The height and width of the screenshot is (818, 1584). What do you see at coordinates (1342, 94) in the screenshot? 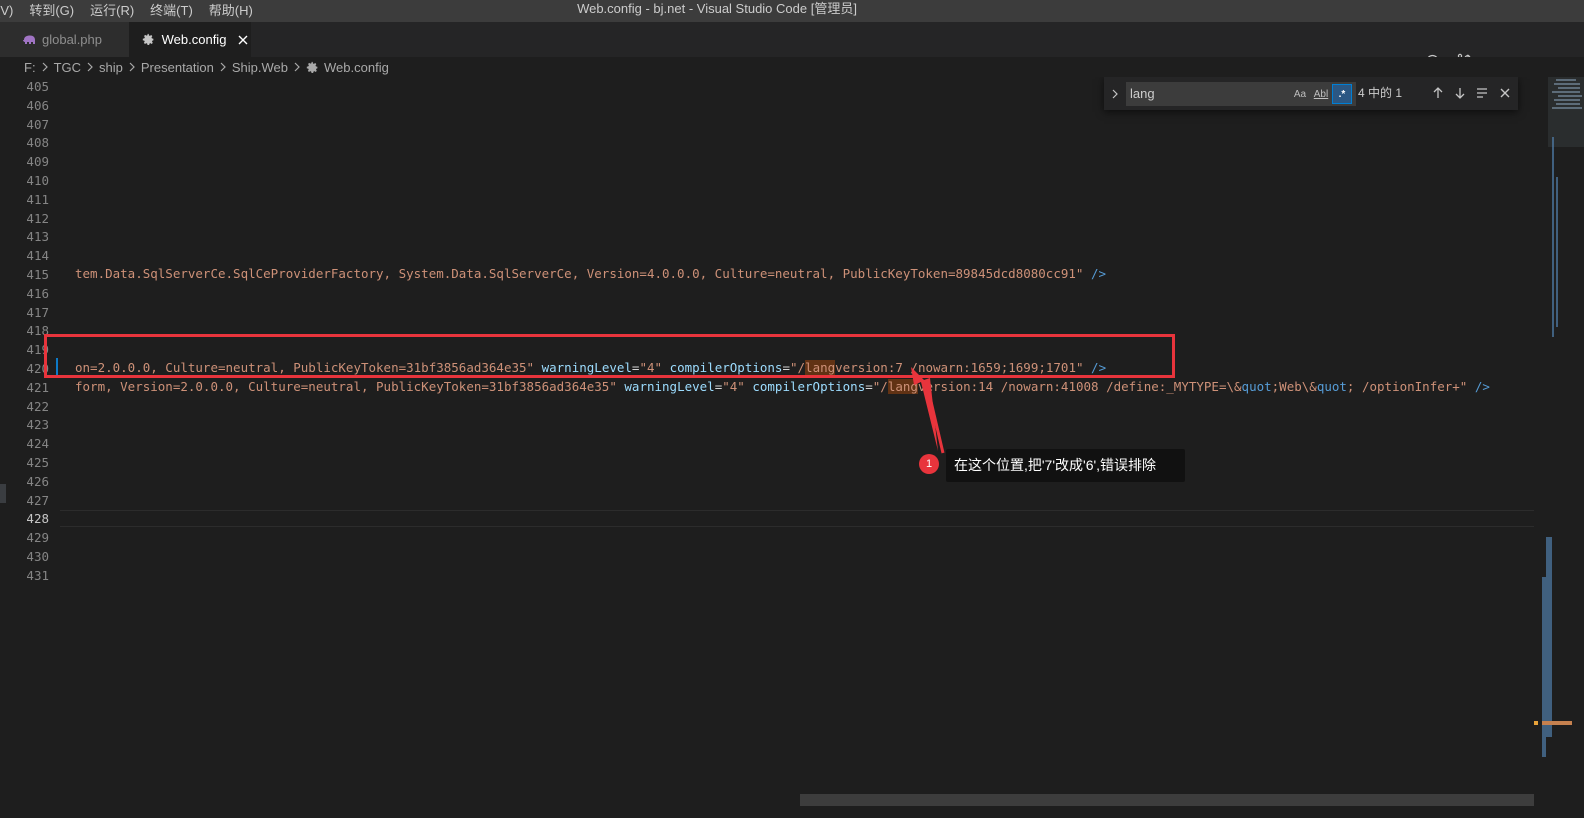
I see `regex-toggle: .*` at bounding box center [1342, 94].